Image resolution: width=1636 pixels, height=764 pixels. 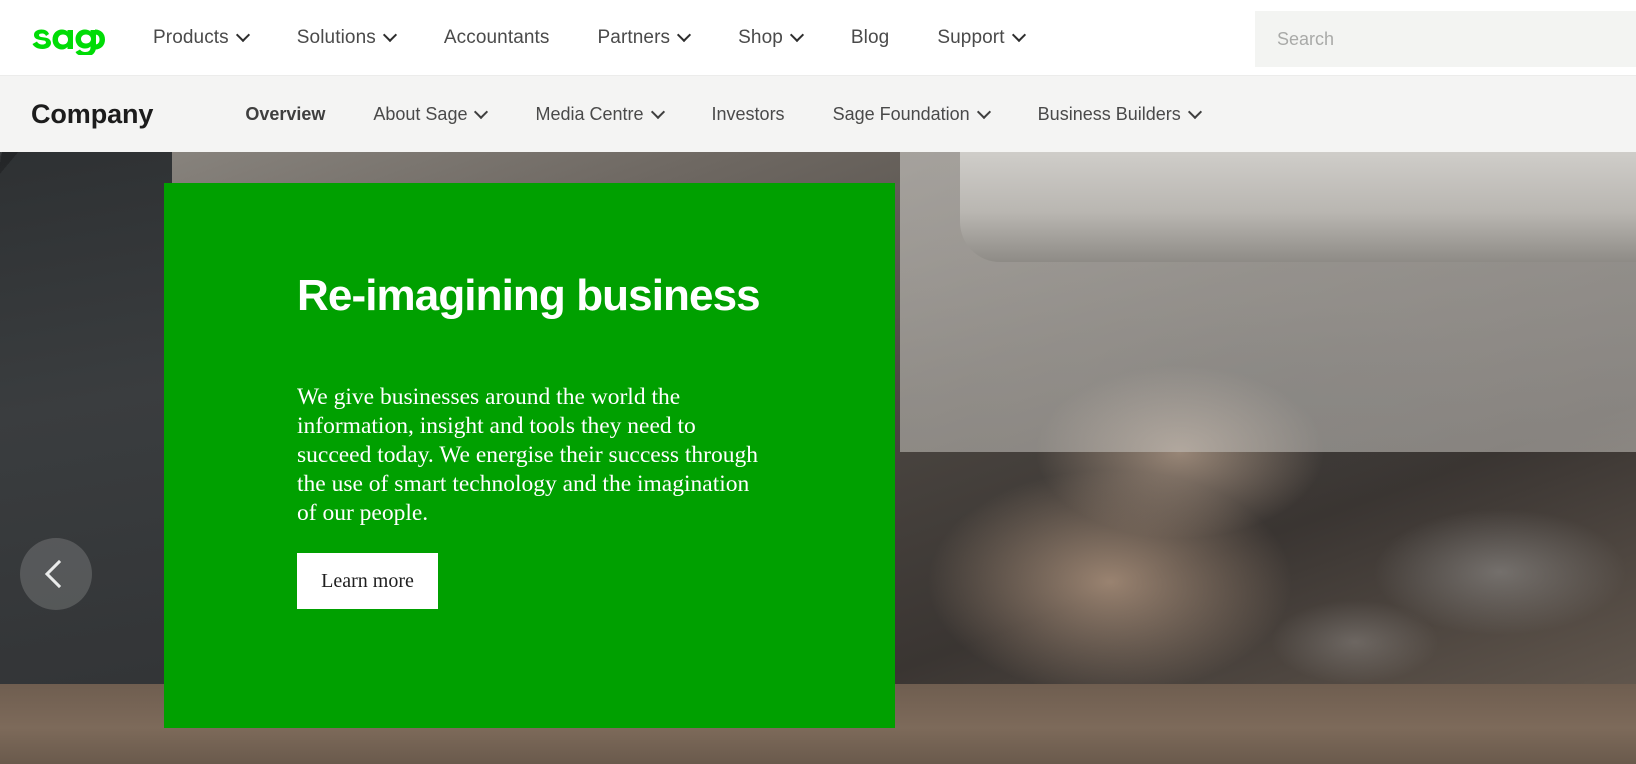 I want to click on subnav-item-about-sage: About Sage, so click(x=430, y=114).